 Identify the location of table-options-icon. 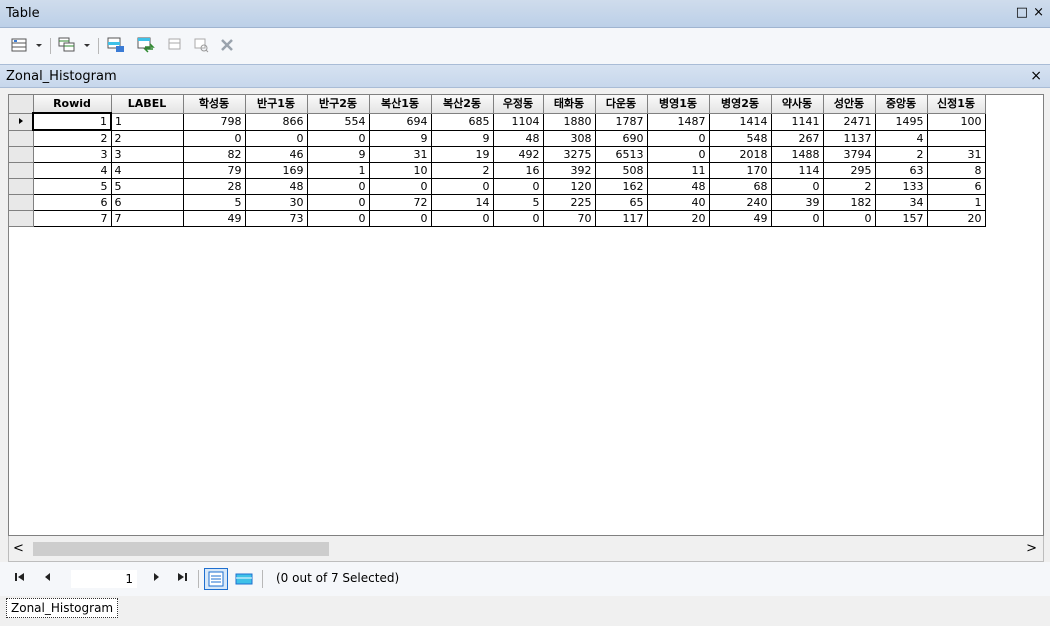
(19, 45).